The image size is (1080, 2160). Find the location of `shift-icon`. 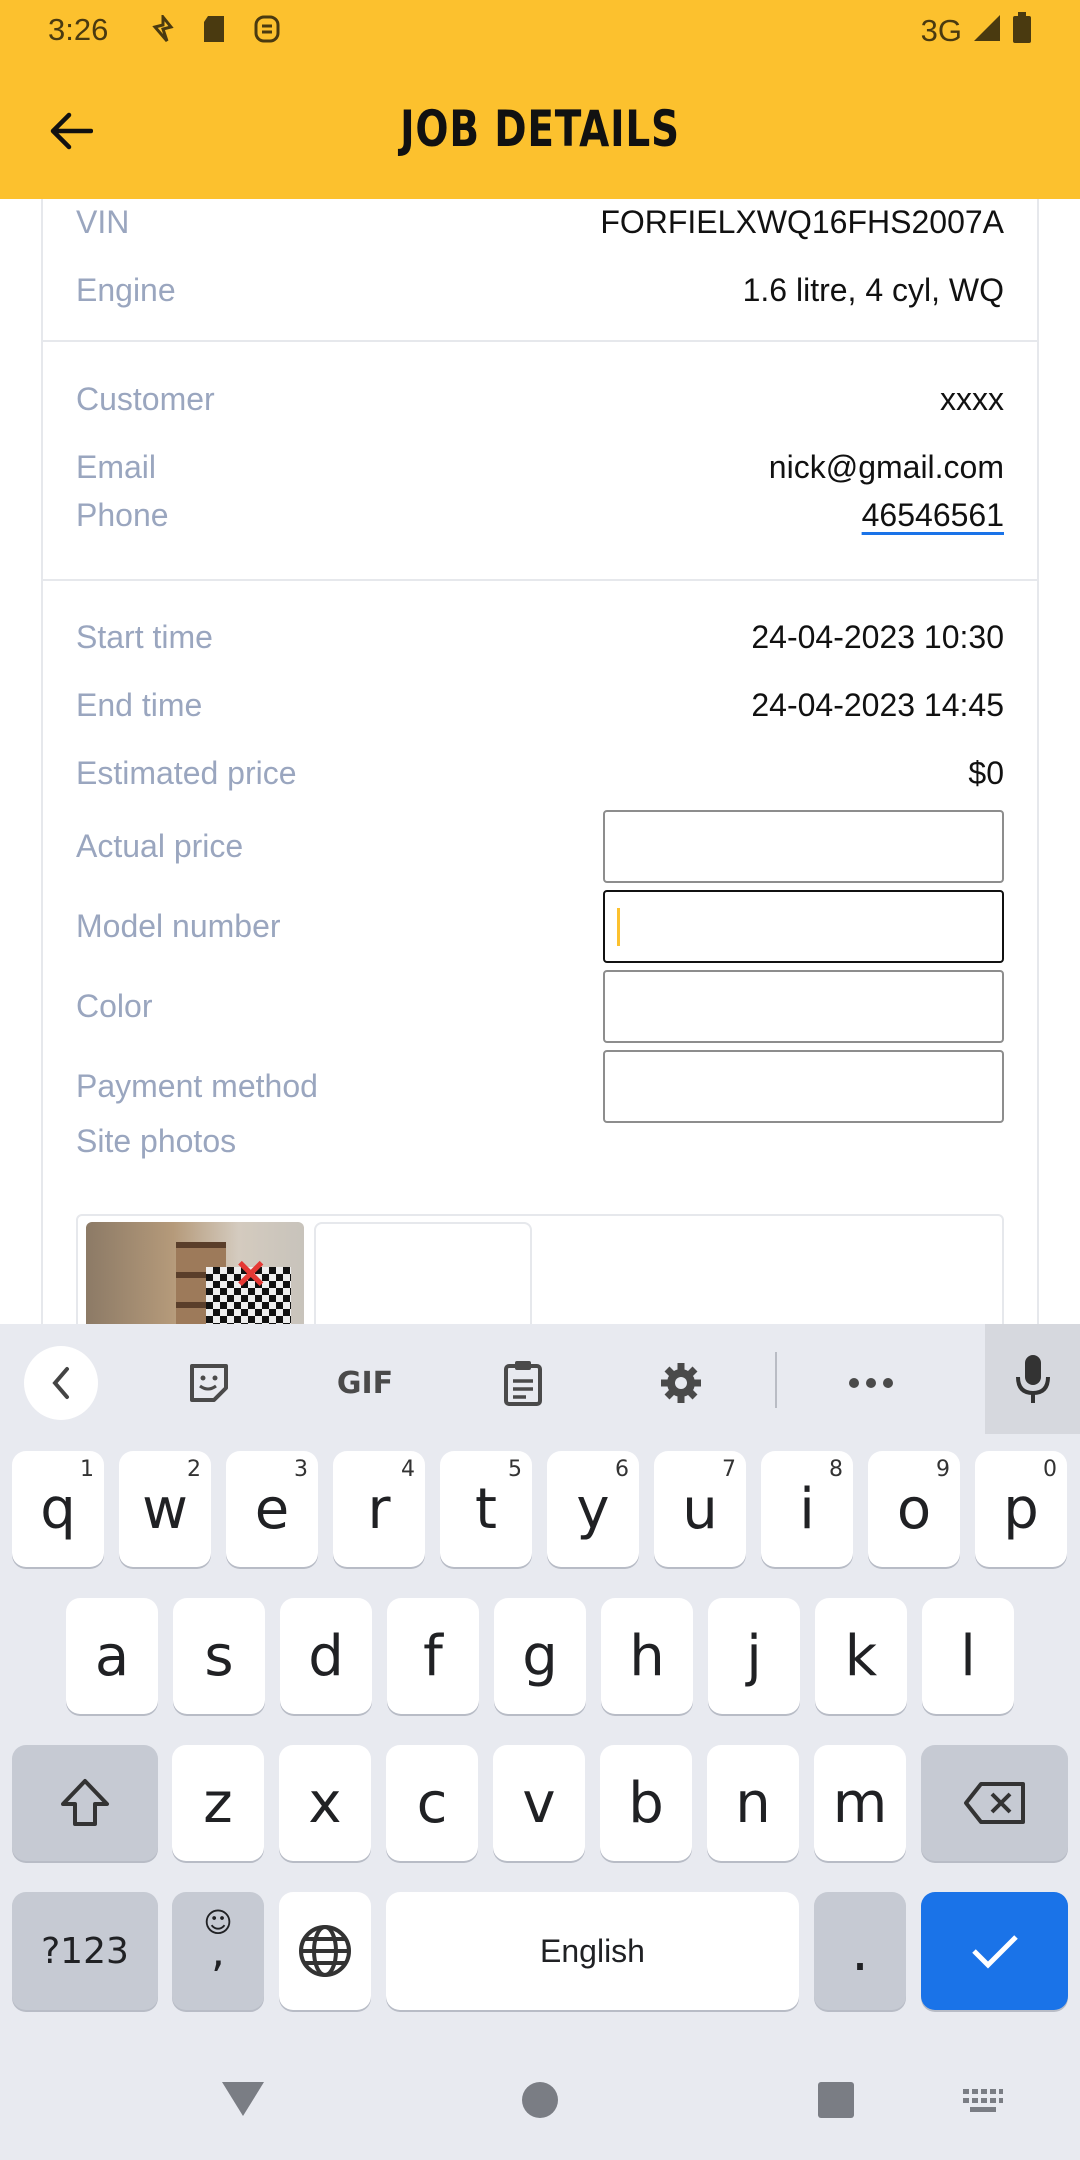

shift-icon is located at coordinates (85, 1802).